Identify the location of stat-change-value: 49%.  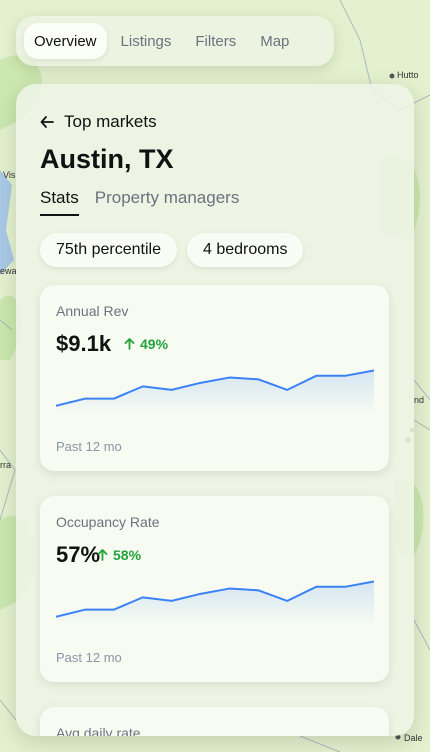
(154, 344).